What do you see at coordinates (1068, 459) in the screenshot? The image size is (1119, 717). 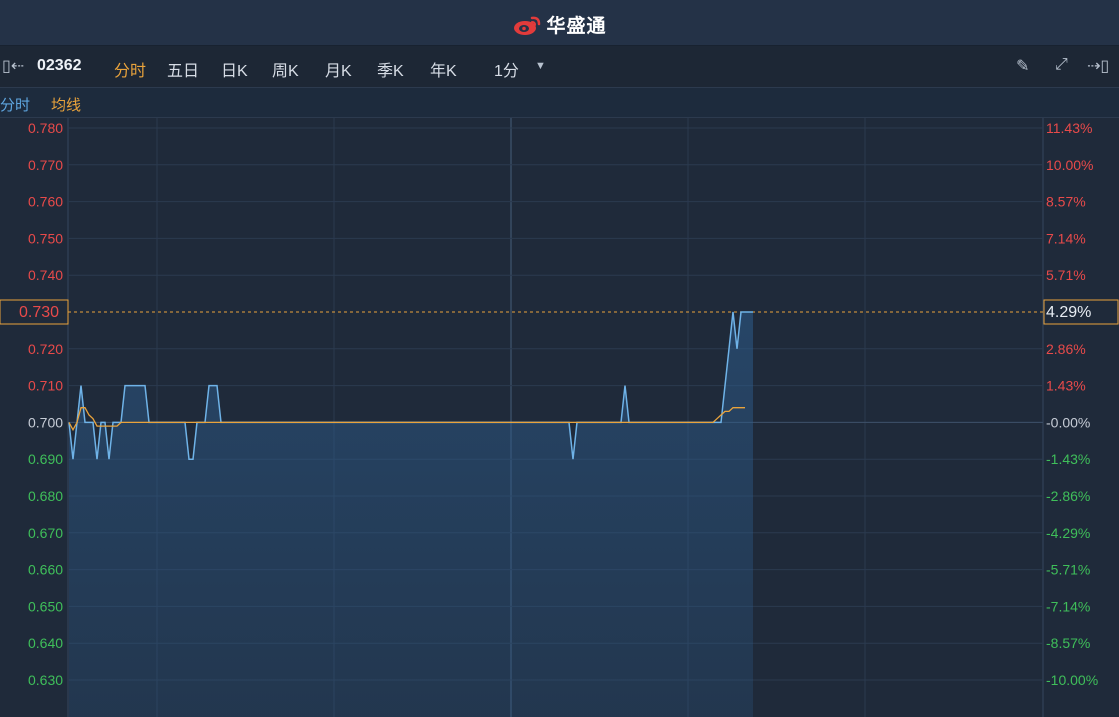 I see `y-tick-label-right: -1.43%` at bounding box center [1068, 459].